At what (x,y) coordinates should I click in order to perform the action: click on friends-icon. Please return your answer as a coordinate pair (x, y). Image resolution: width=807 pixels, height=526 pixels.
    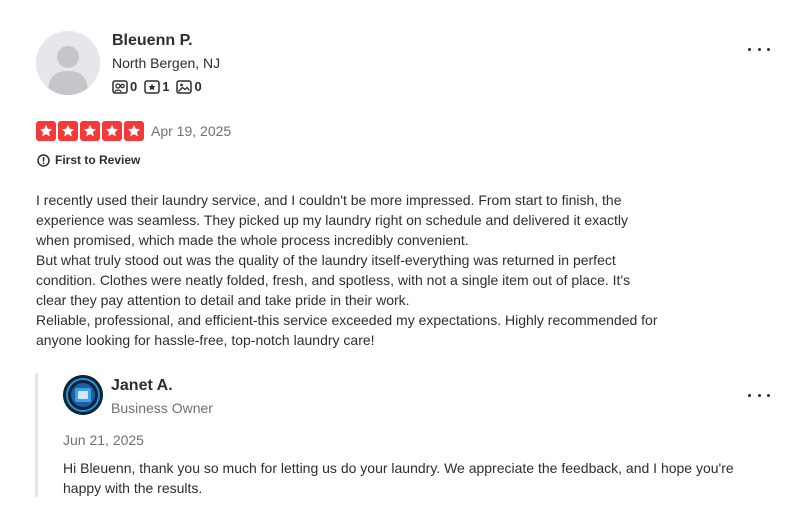
    Looking at the image, I should click on (120, 86).